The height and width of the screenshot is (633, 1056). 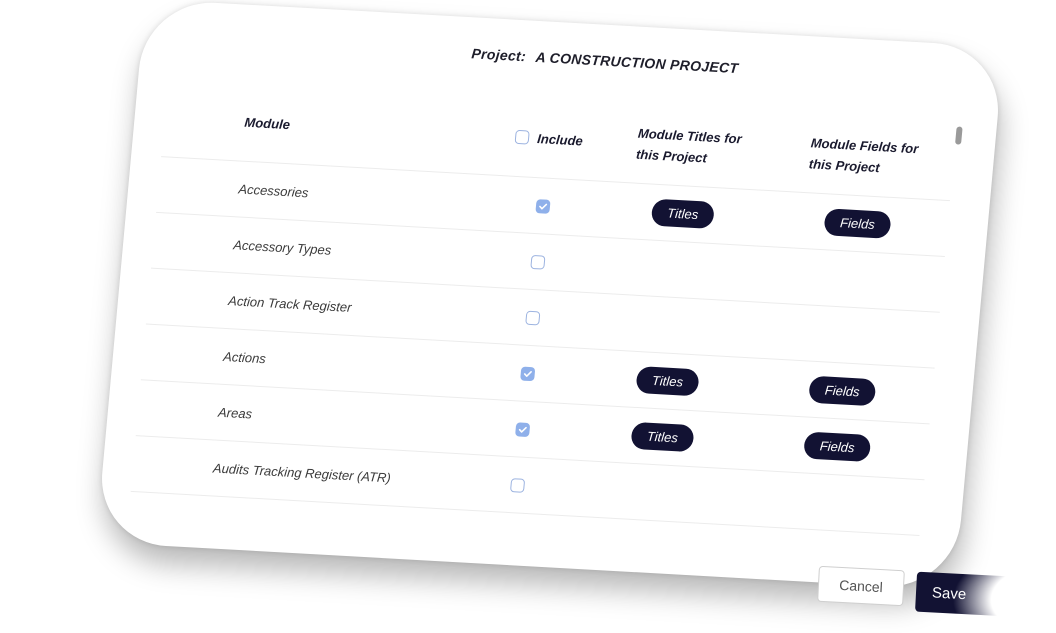 I want to click on save-button: Save, so click(x=962, y=594).